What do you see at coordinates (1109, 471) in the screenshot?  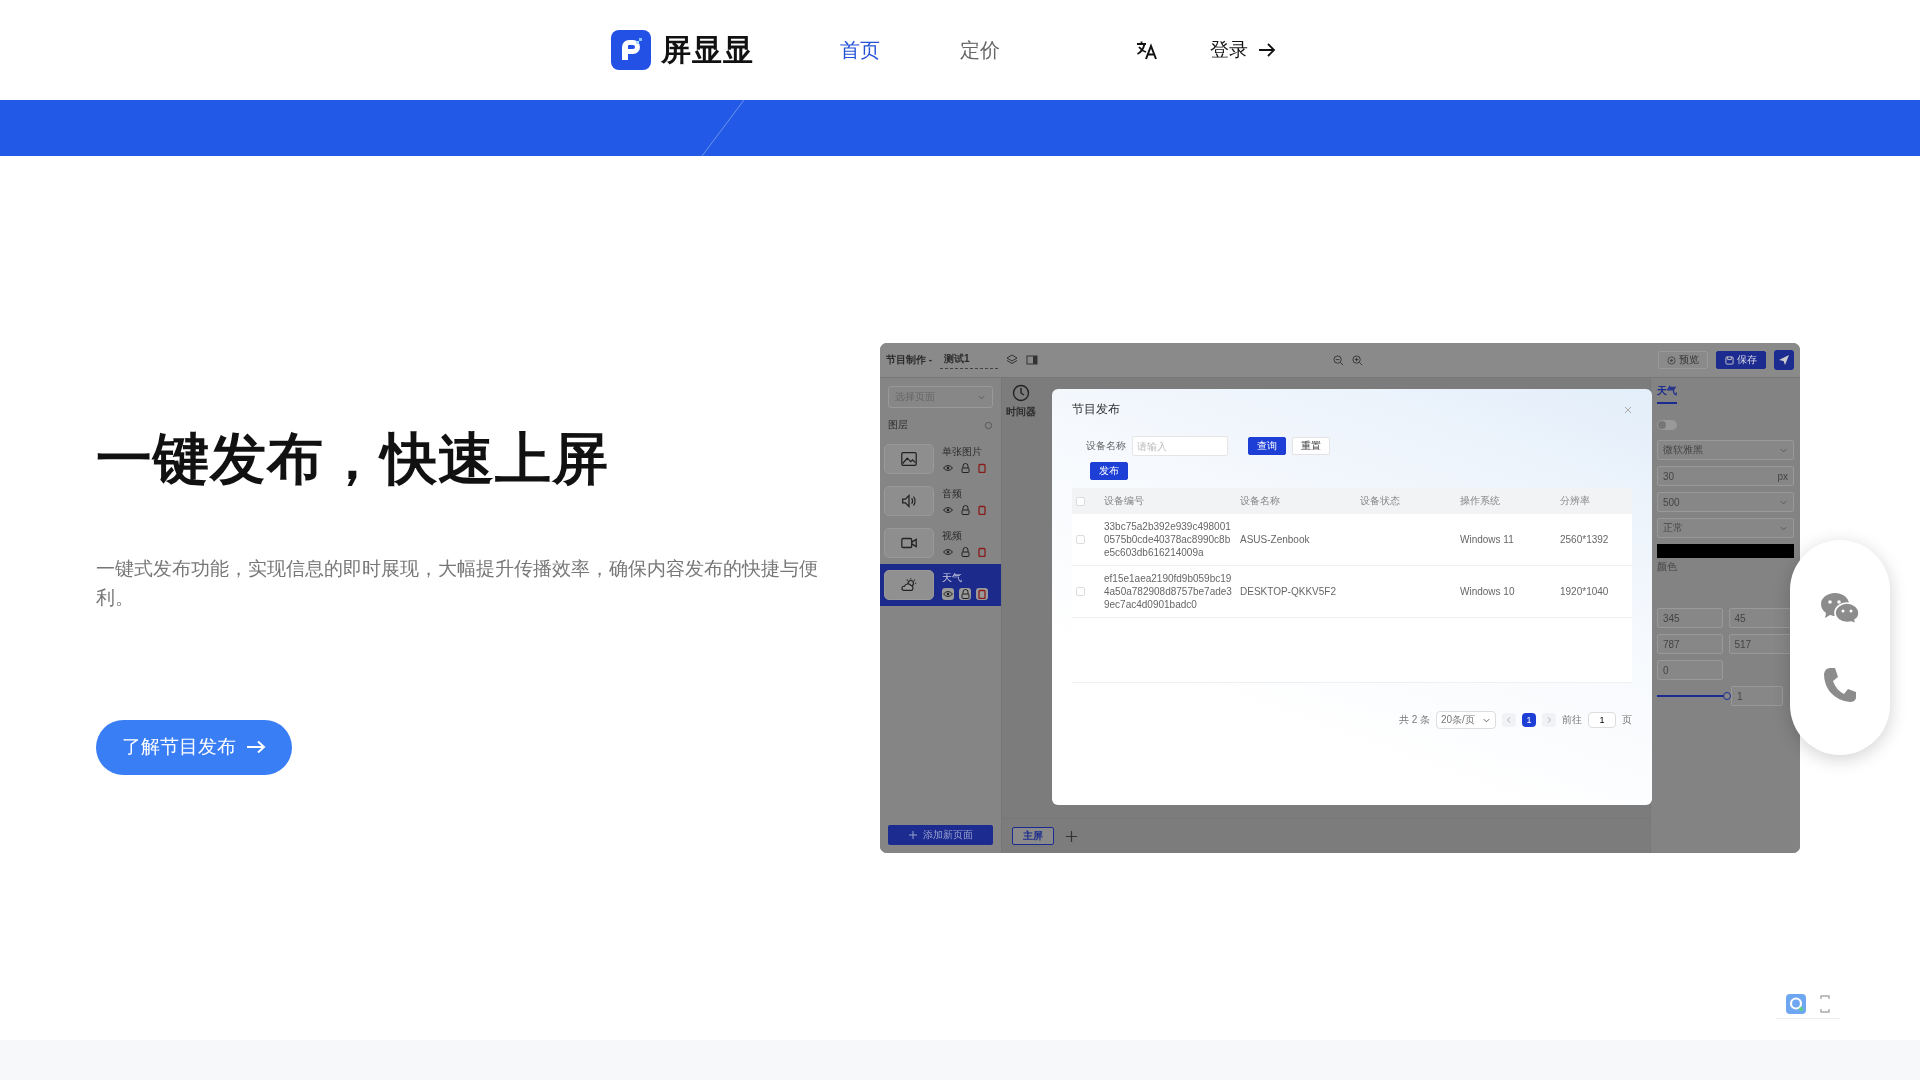 I see `publish-button: 发布` at bounding box center [1109, 471].